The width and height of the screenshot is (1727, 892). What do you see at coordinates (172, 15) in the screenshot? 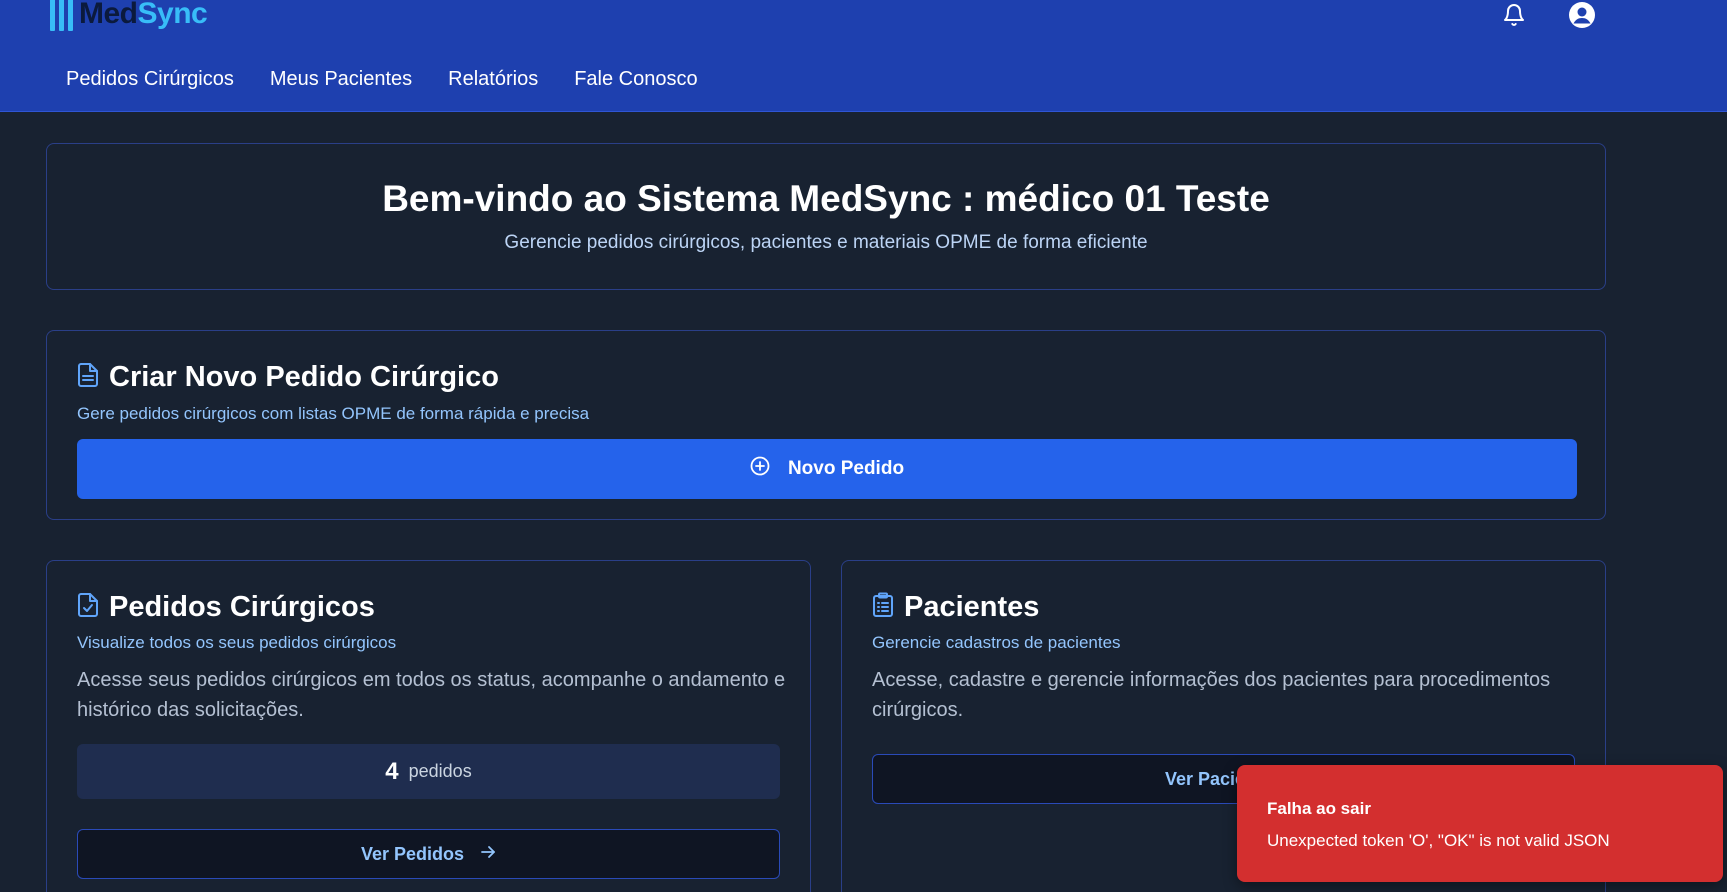
I see `logo-text-sync: Sync` at bounding box center [172, 15].